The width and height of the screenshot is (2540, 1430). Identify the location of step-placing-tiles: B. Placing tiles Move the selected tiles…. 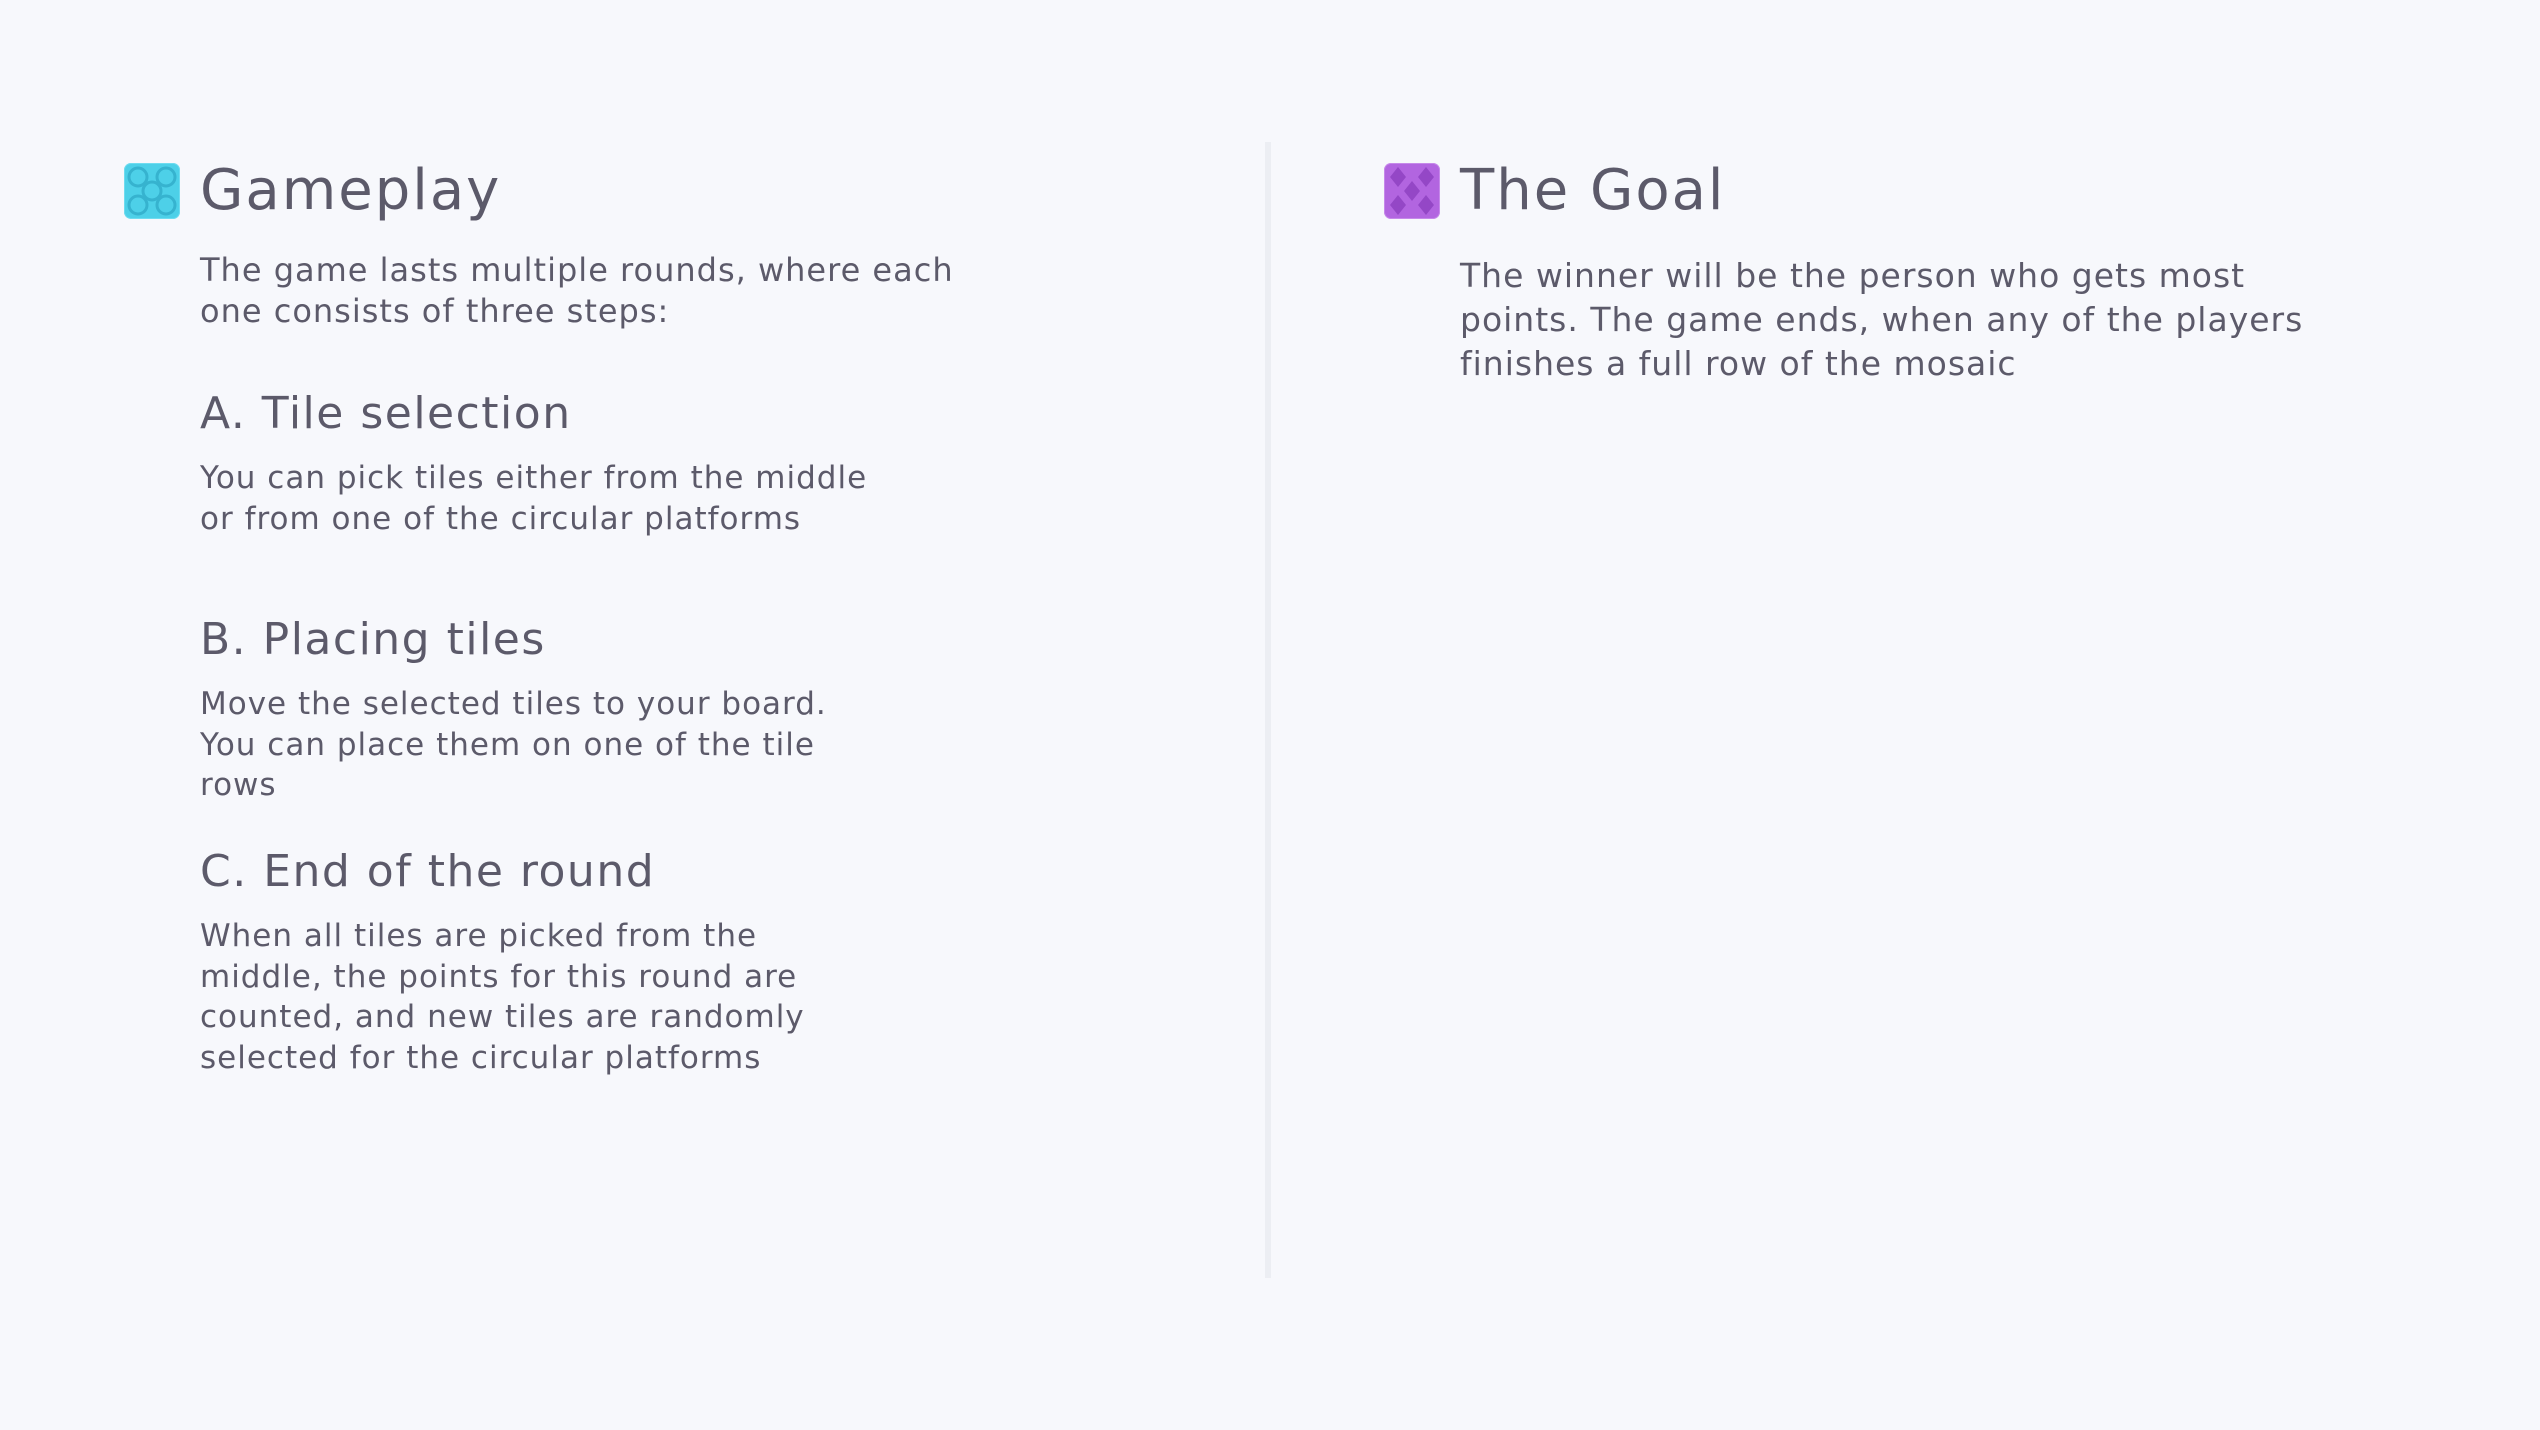
(540, 712).